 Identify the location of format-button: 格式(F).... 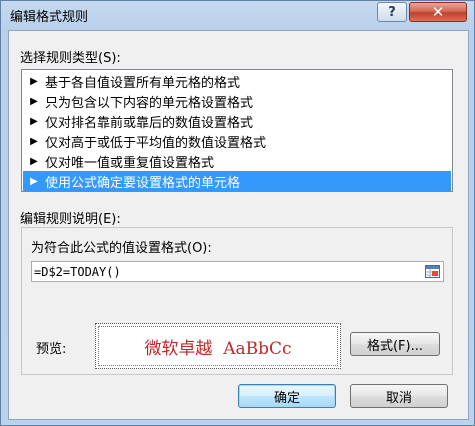
(395, 344).